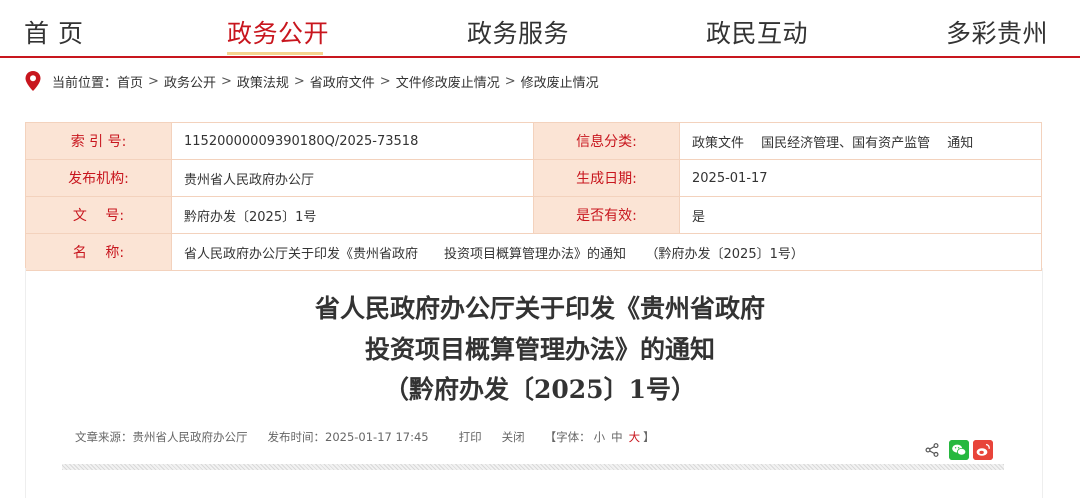  Describe the element at coordinates (860, 215) in the screenshot. I see `validity-value: 是` at that location.